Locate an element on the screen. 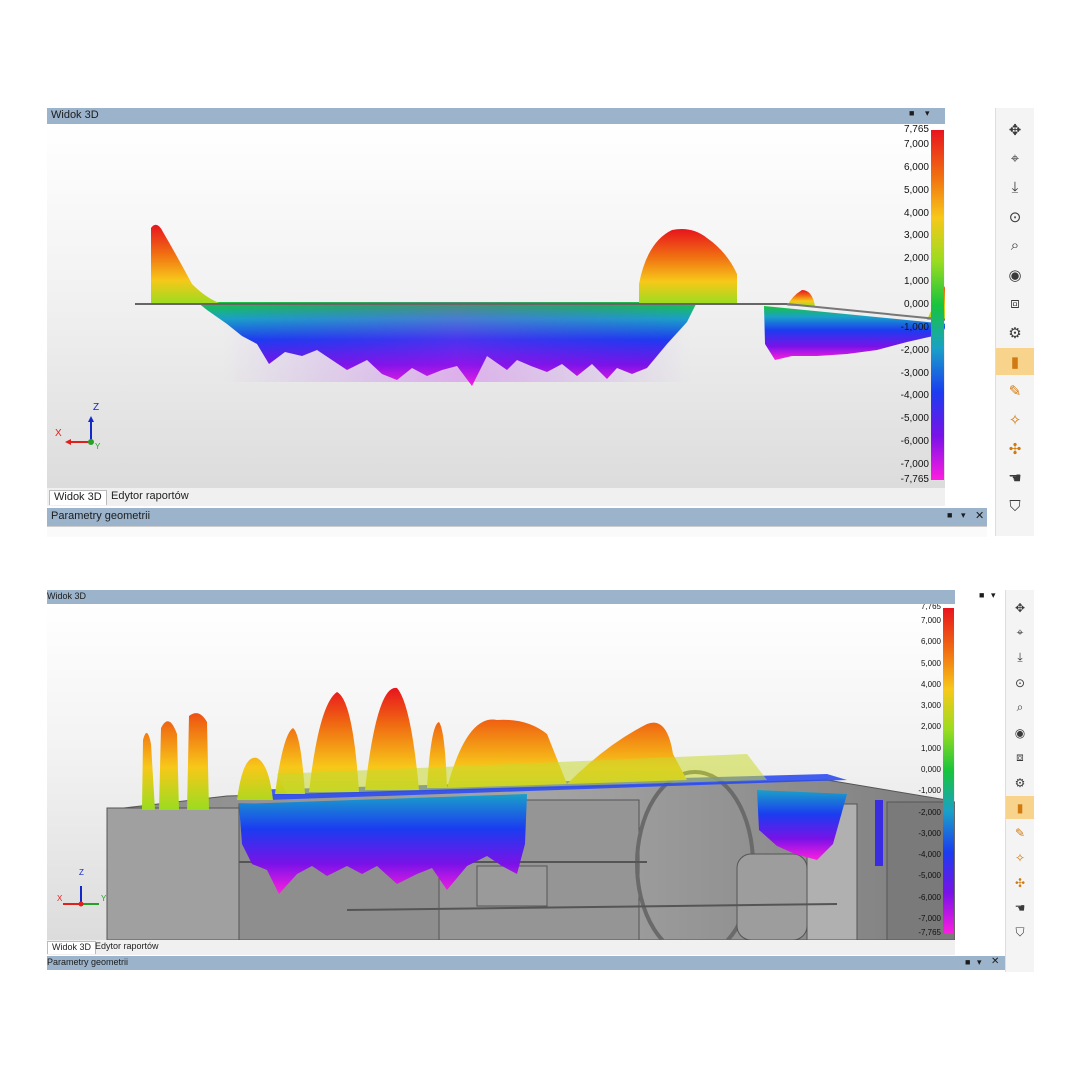  legend-color-bar is located at coordinates (937, 305).